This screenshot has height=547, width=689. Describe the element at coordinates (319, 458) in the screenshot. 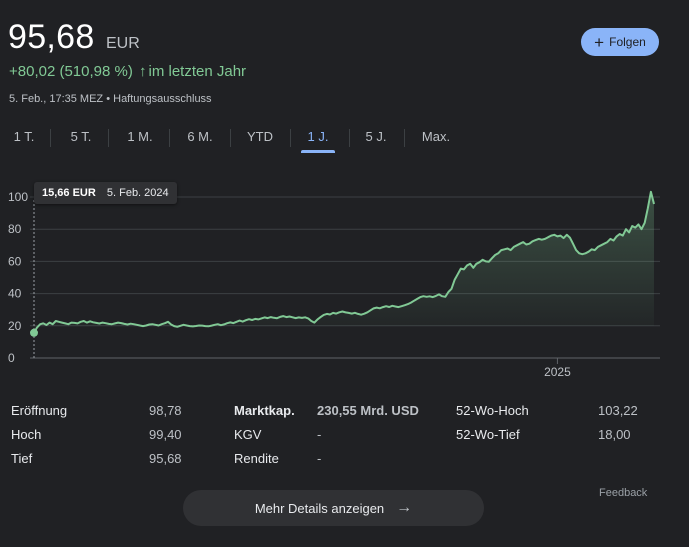

I see `stat-value-dividend-yield: -` at that location.